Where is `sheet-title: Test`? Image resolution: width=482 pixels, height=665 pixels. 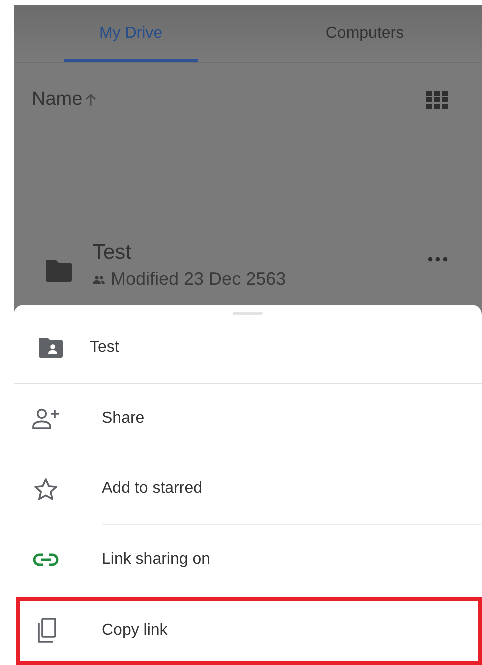
sheet-title: Test is located at coordinates (105, 348).